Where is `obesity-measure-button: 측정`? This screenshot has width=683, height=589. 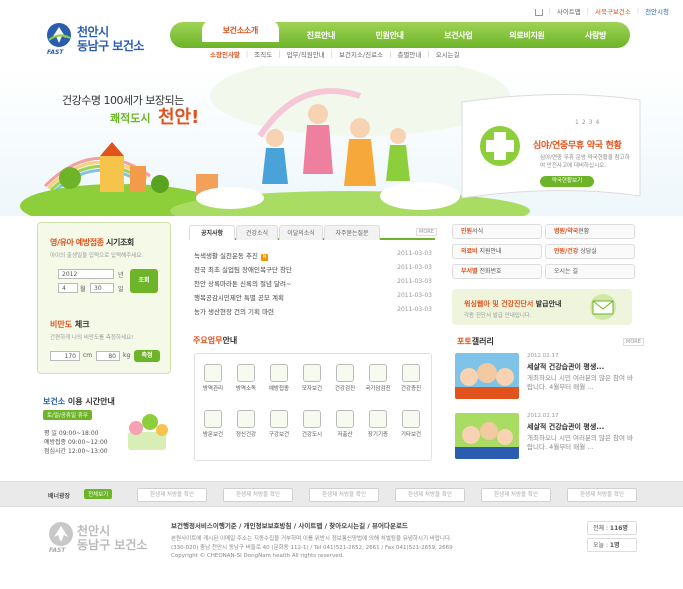 obesity-measure-button: 측정 is located at coordinates (147, 356).